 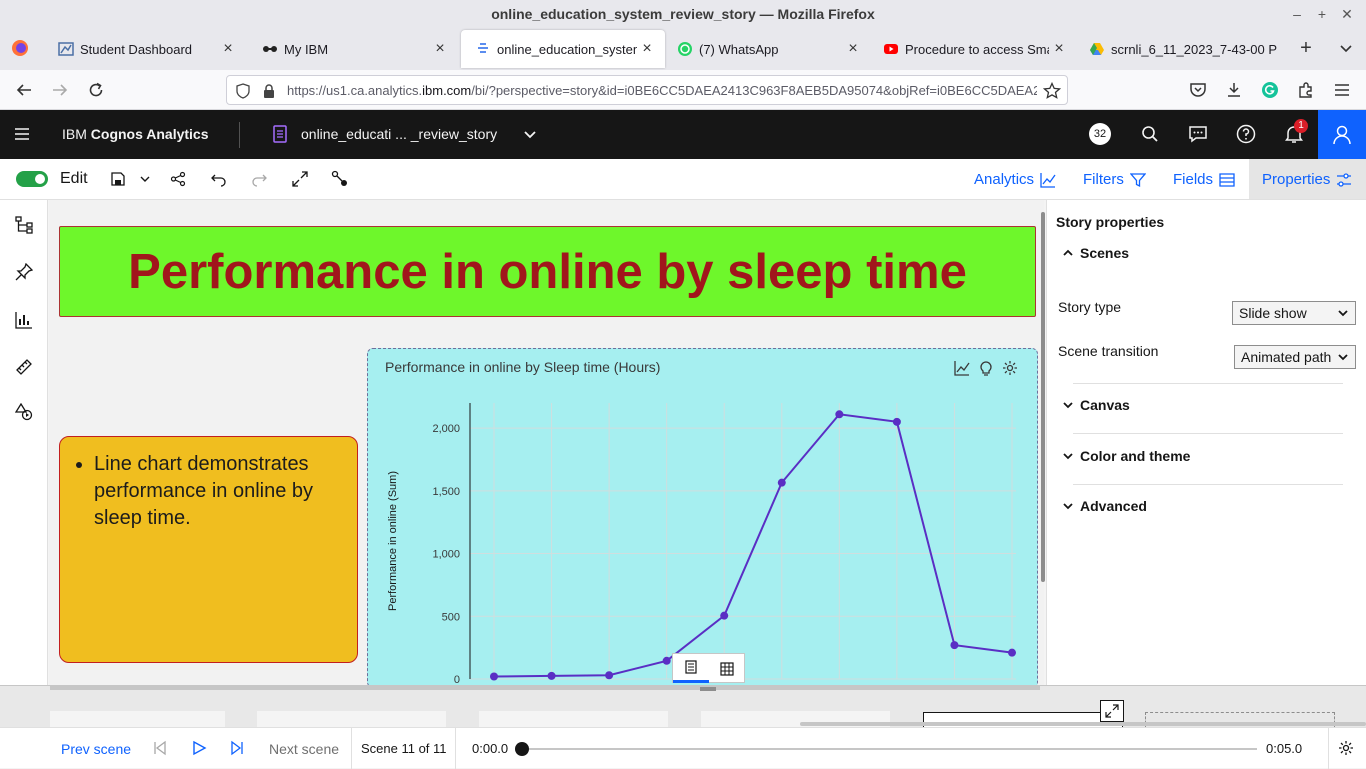 I want to click on tab-online-education-story: online_education_system_r ×, so click(x=563, y=49).